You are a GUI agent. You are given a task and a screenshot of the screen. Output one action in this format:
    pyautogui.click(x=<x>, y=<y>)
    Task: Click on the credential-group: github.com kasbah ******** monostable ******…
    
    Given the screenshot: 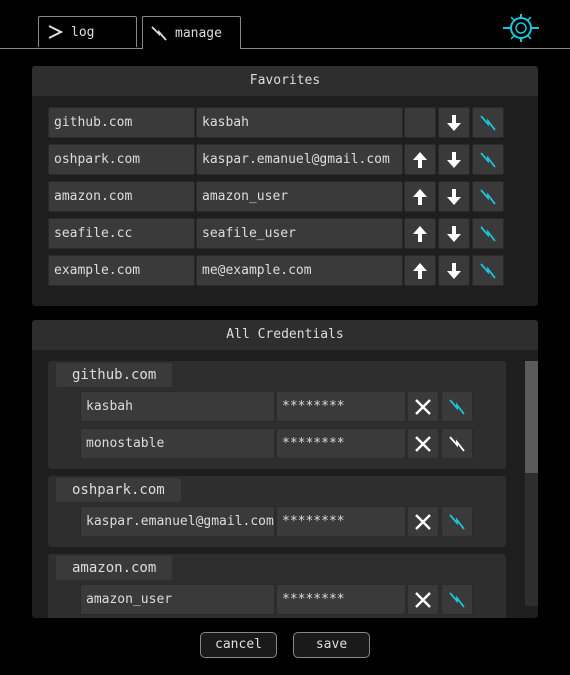 What is the action you would take?
    pyautogui.click(x=277, y=415)
    